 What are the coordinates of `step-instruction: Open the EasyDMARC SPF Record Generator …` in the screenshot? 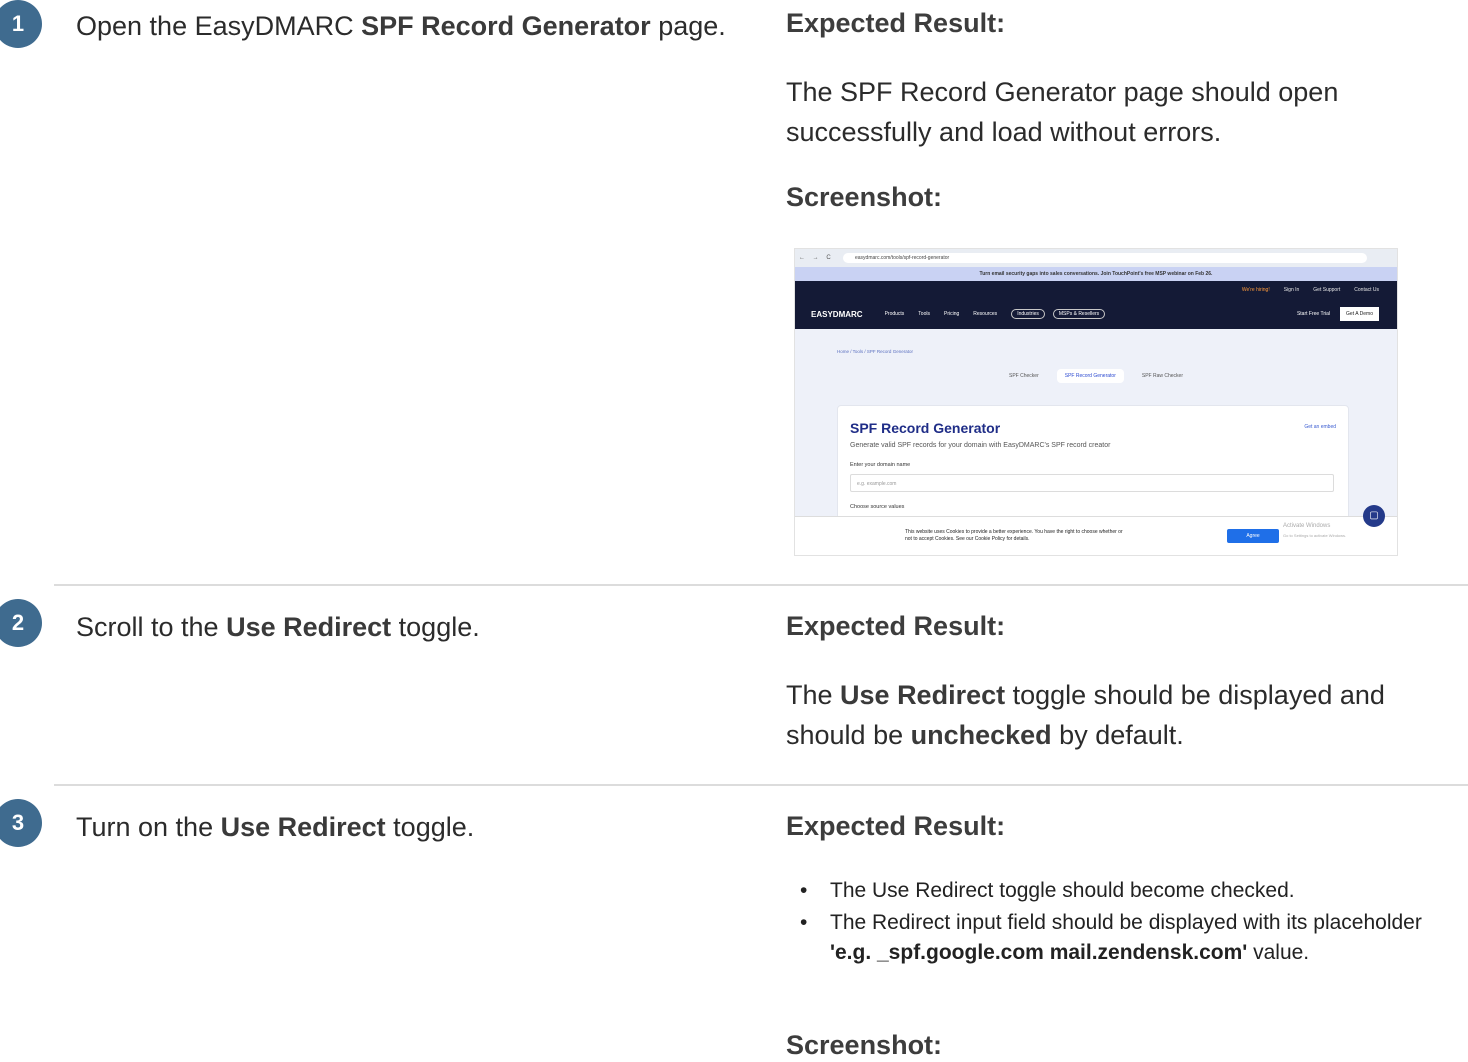 It's located at (406, 26).